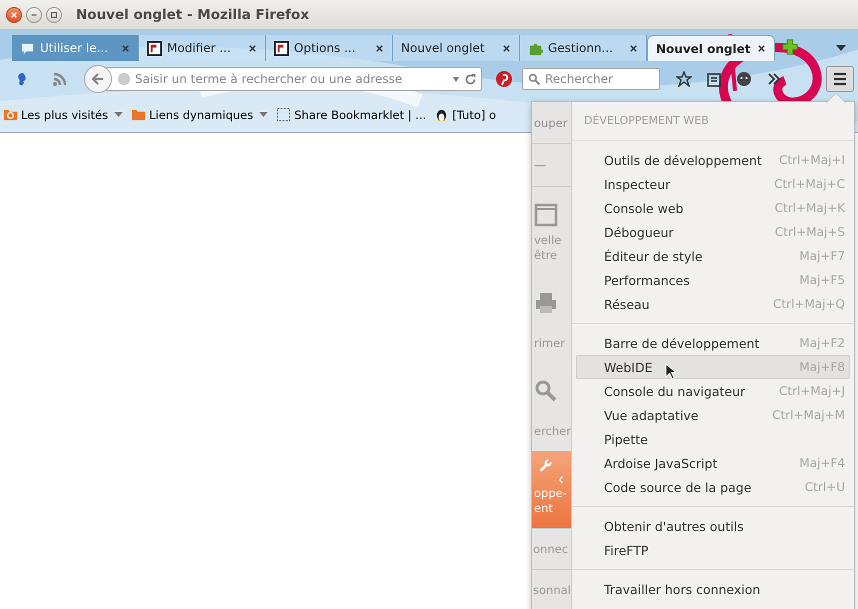  I want to click on menu-item-label: Éditeur de style, so click(653, 256).